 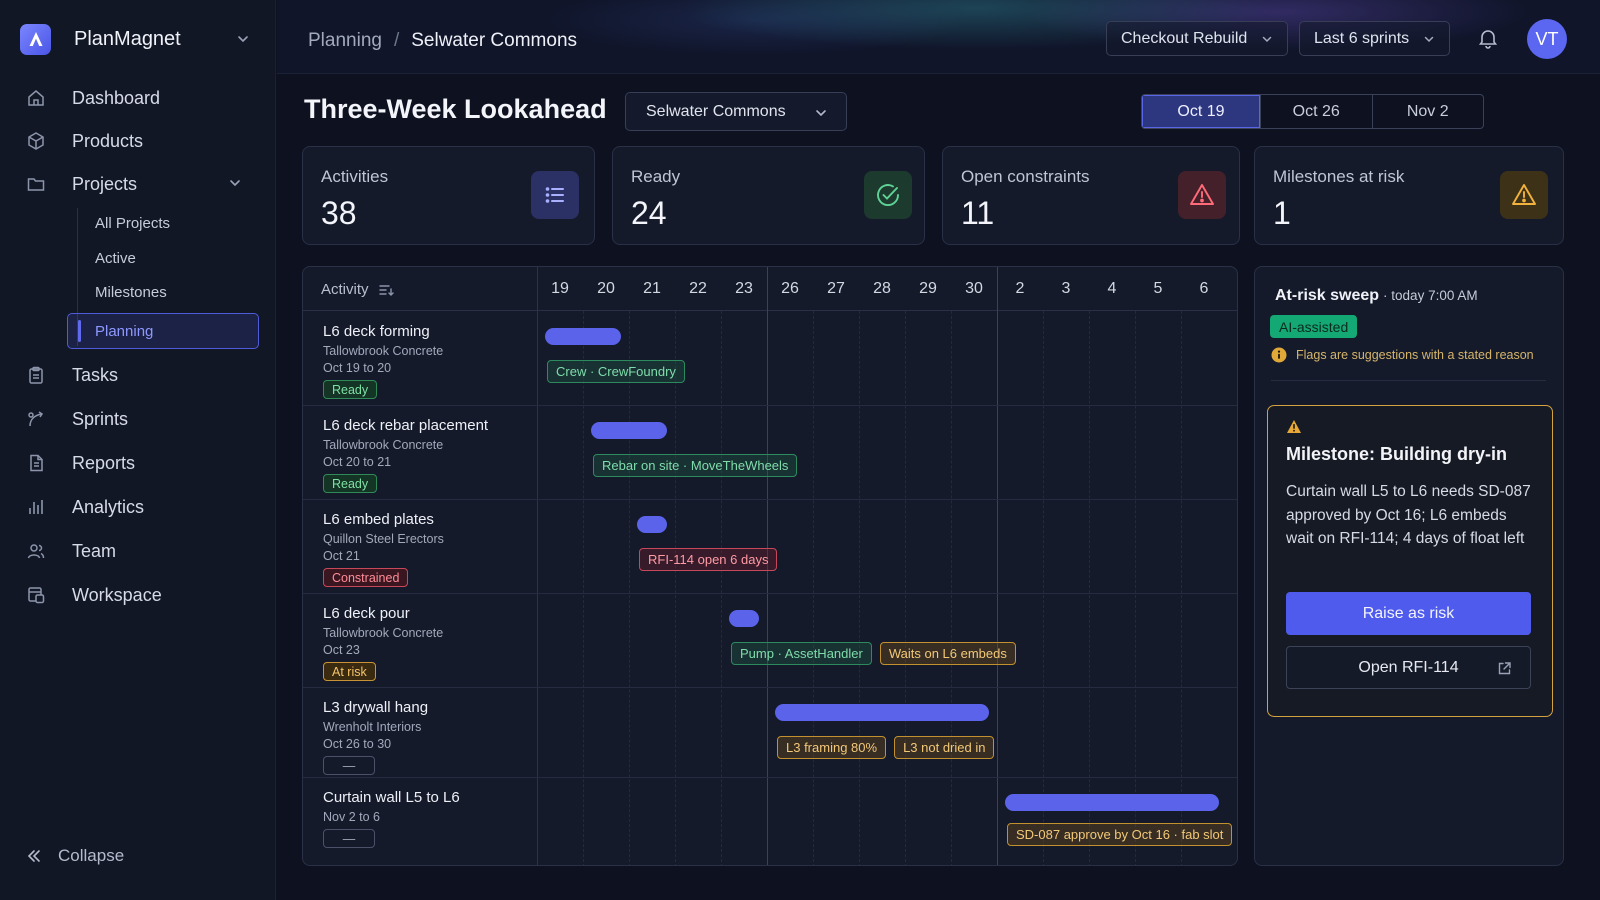 What do you see at coordinates (1488, 38) in the screenshot?
I see `notifications-bell-icon` at bounding box center [1488, 38].